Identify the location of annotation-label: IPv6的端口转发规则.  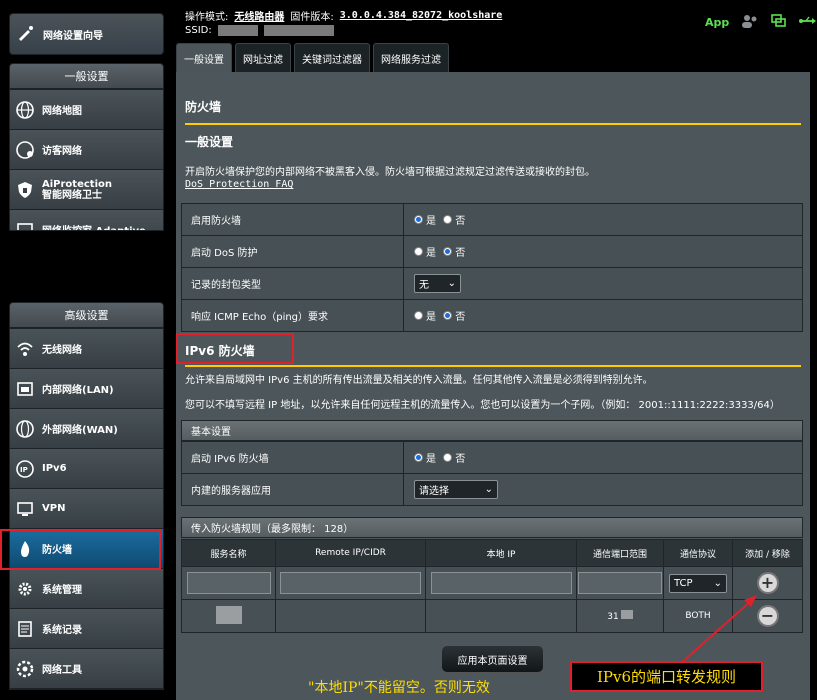
(666, 676).